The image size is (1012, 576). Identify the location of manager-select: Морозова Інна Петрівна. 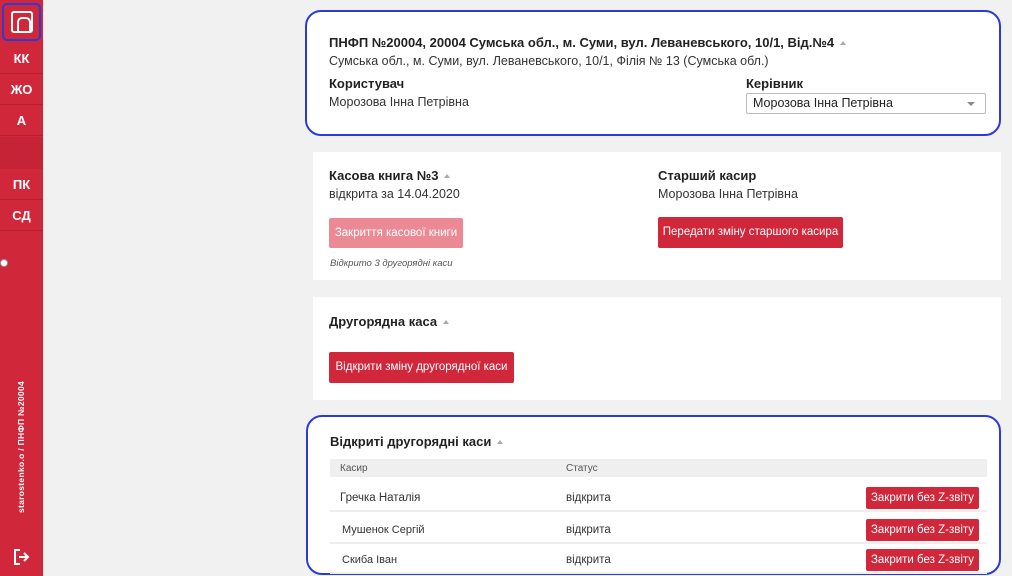
(866, 103).